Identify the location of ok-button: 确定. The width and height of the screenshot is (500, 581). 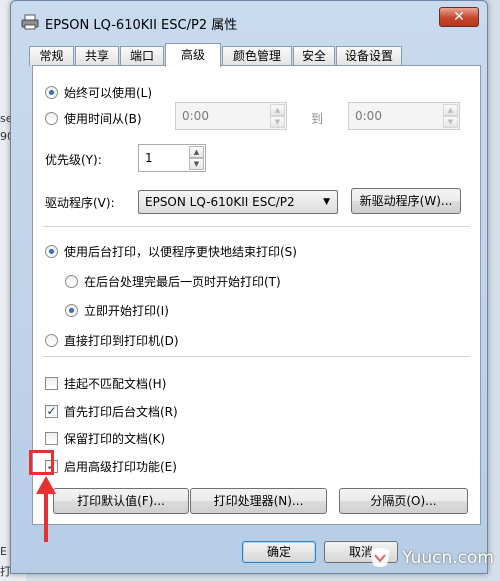
(279, 552).